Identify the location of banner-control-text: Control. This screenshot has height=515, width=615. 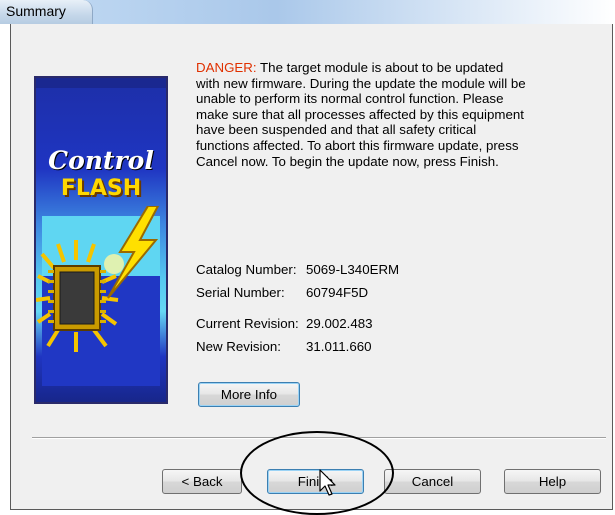
(101, 160).